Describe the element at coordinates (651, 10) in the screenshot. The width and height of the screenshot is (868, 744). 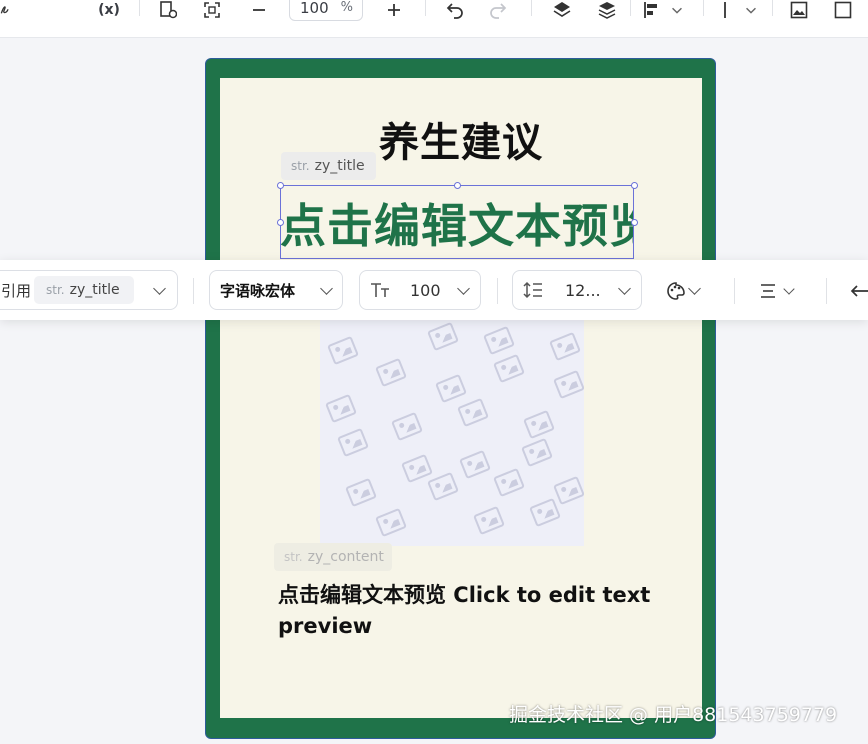
I see `align-icon` at that location.